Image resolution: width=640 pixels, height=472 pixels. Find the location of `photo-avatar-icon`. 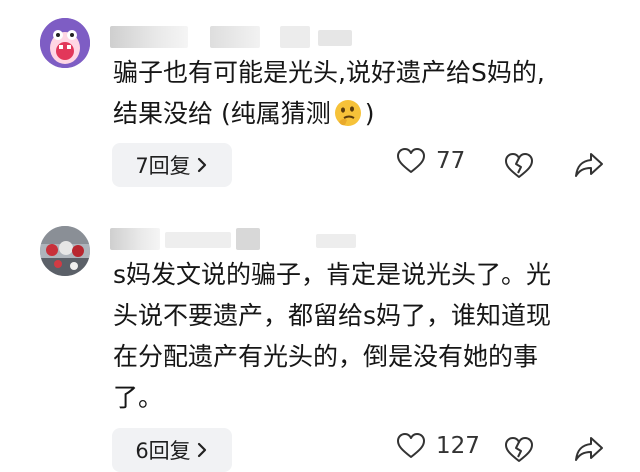

photo-avatar-icon is located at coordinates (65, 251).